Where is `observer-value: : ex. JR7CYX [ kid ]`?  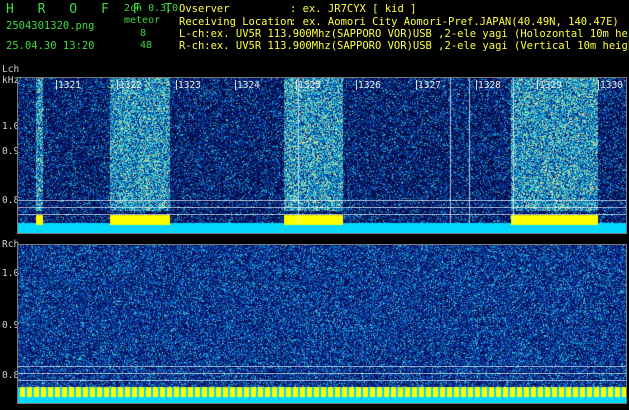 observer-value: : ex. JR7CYX [ kid ] is located at coordinates (353, 9).